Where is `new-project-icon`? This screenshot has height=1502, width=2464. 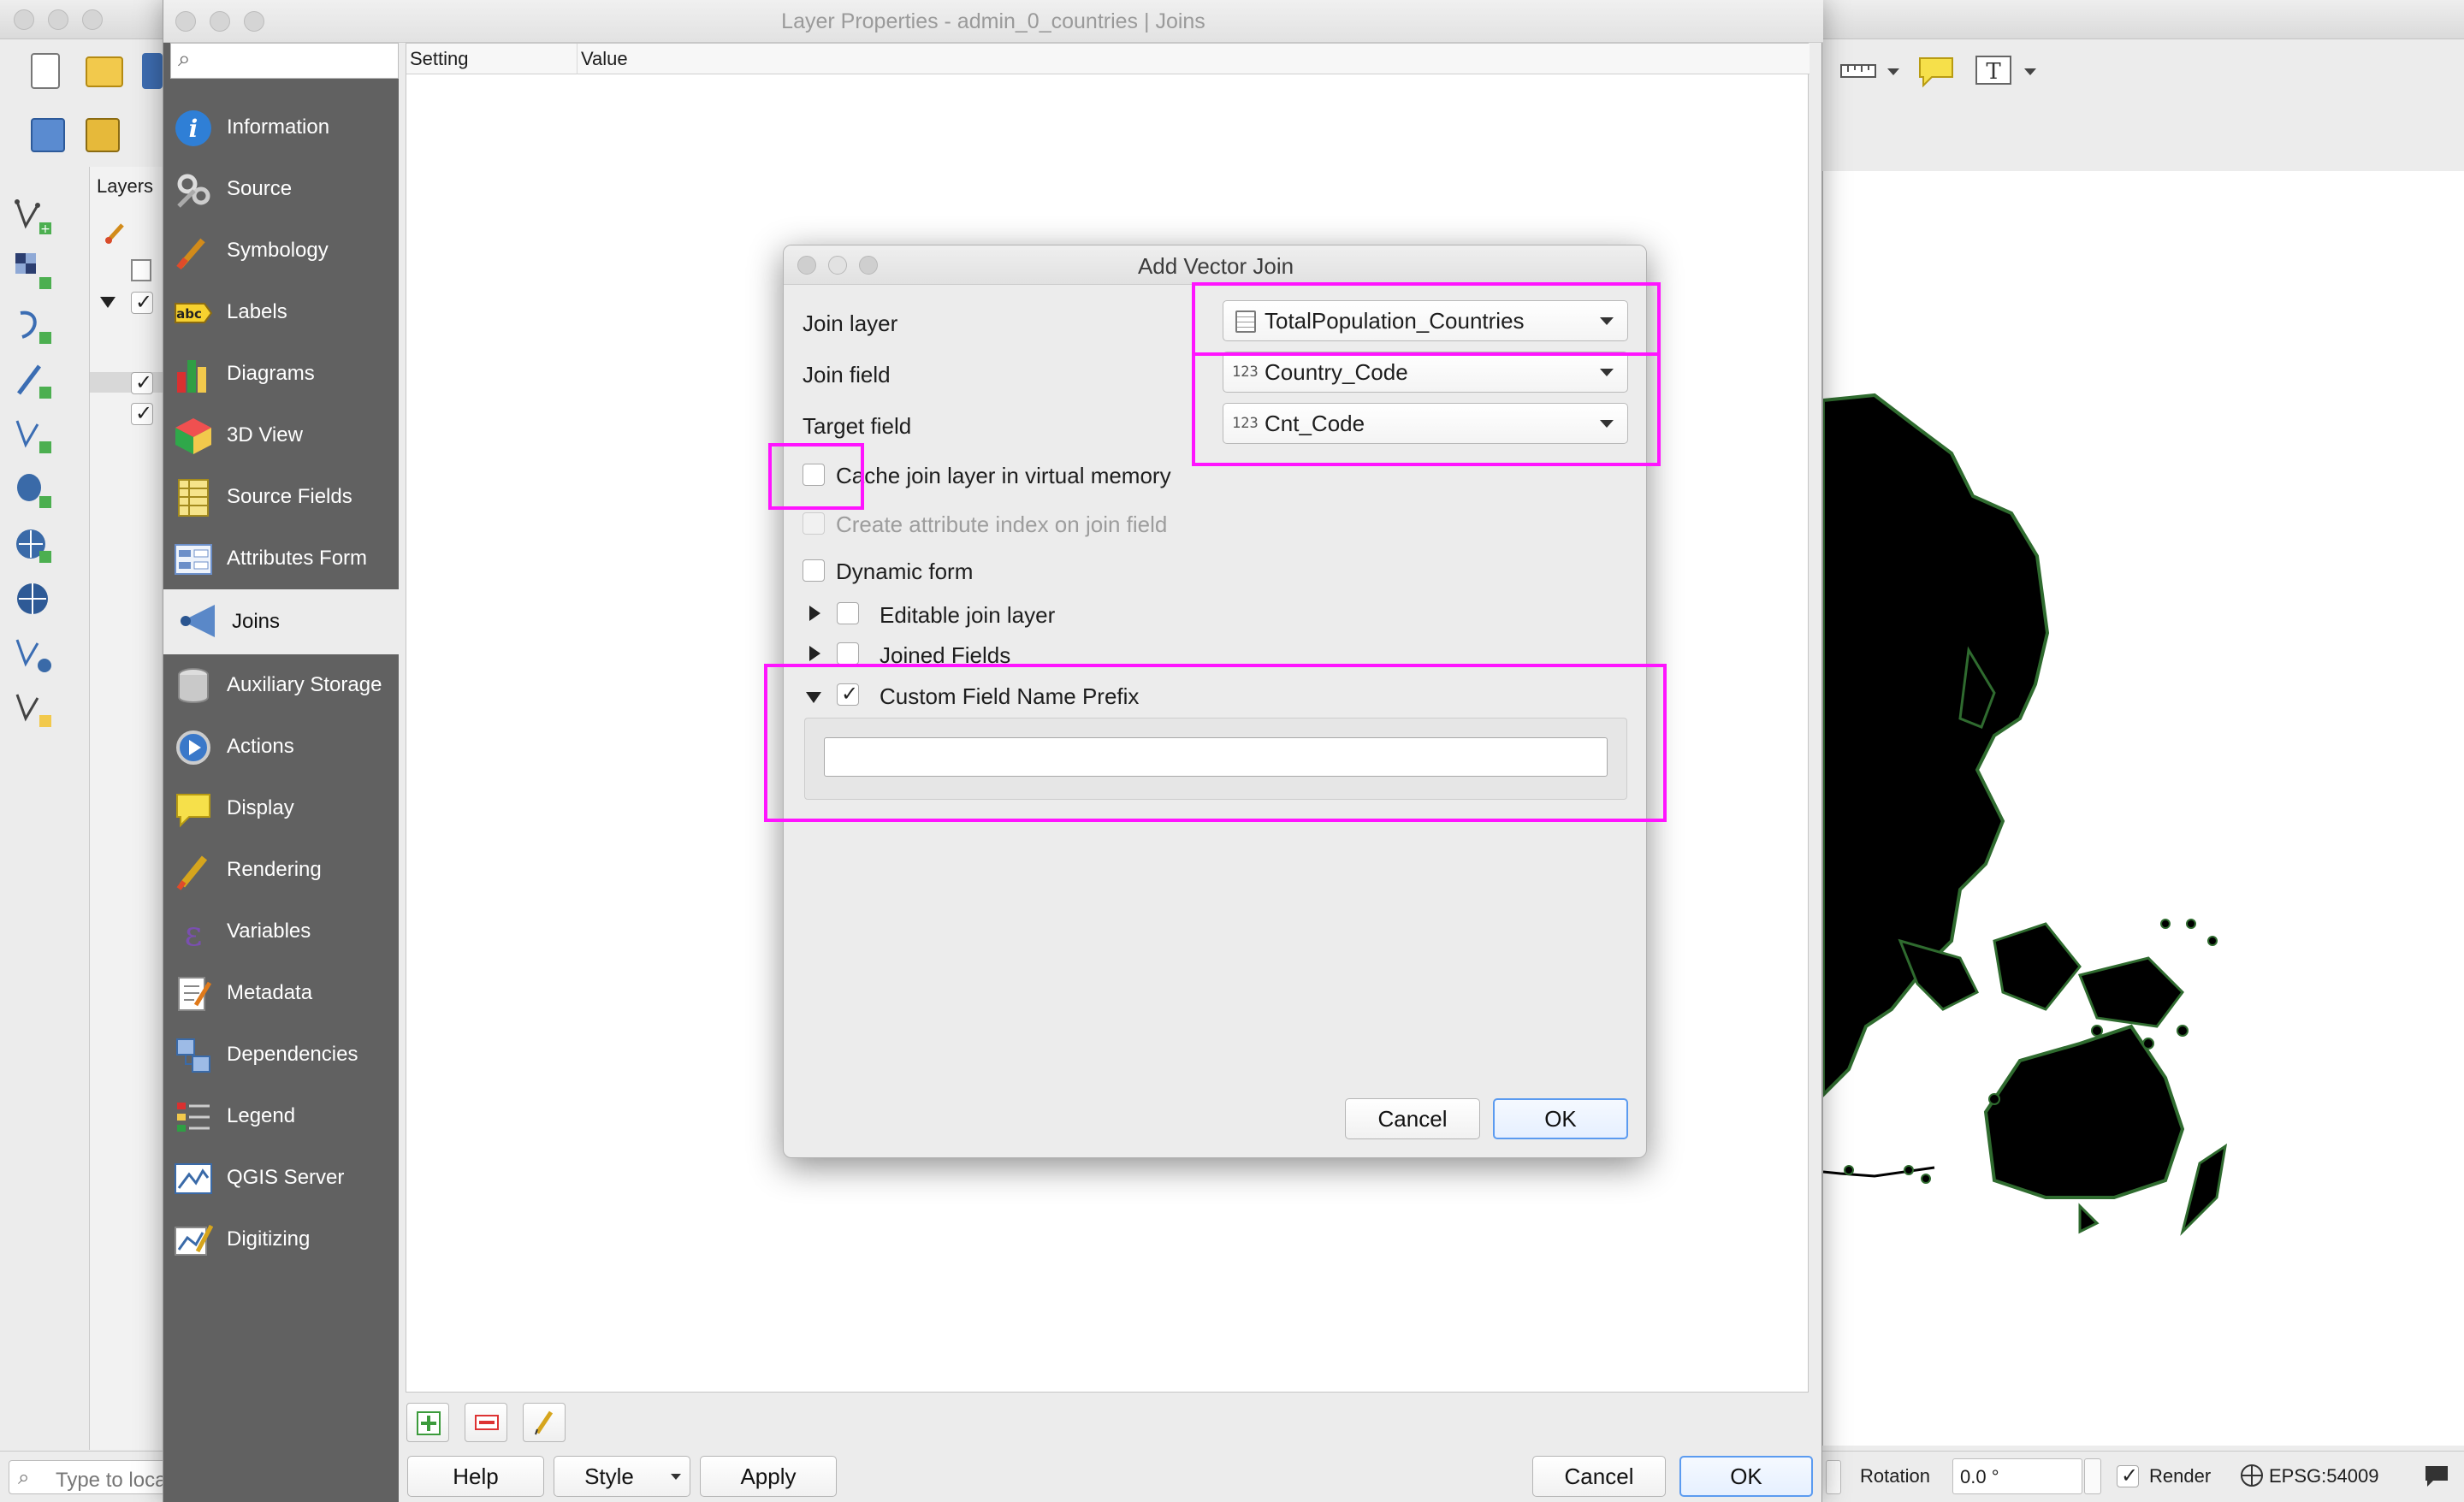
new-project-icon is located at coordinates (45, 71).